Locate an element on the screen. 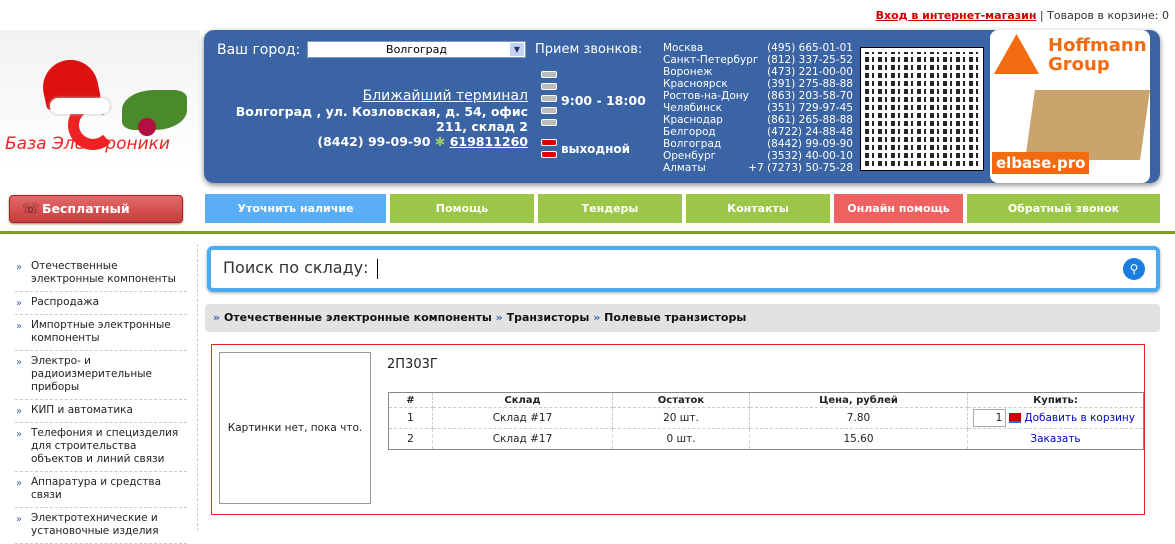  city-name: Алматы is located at coordinates (684, 168).